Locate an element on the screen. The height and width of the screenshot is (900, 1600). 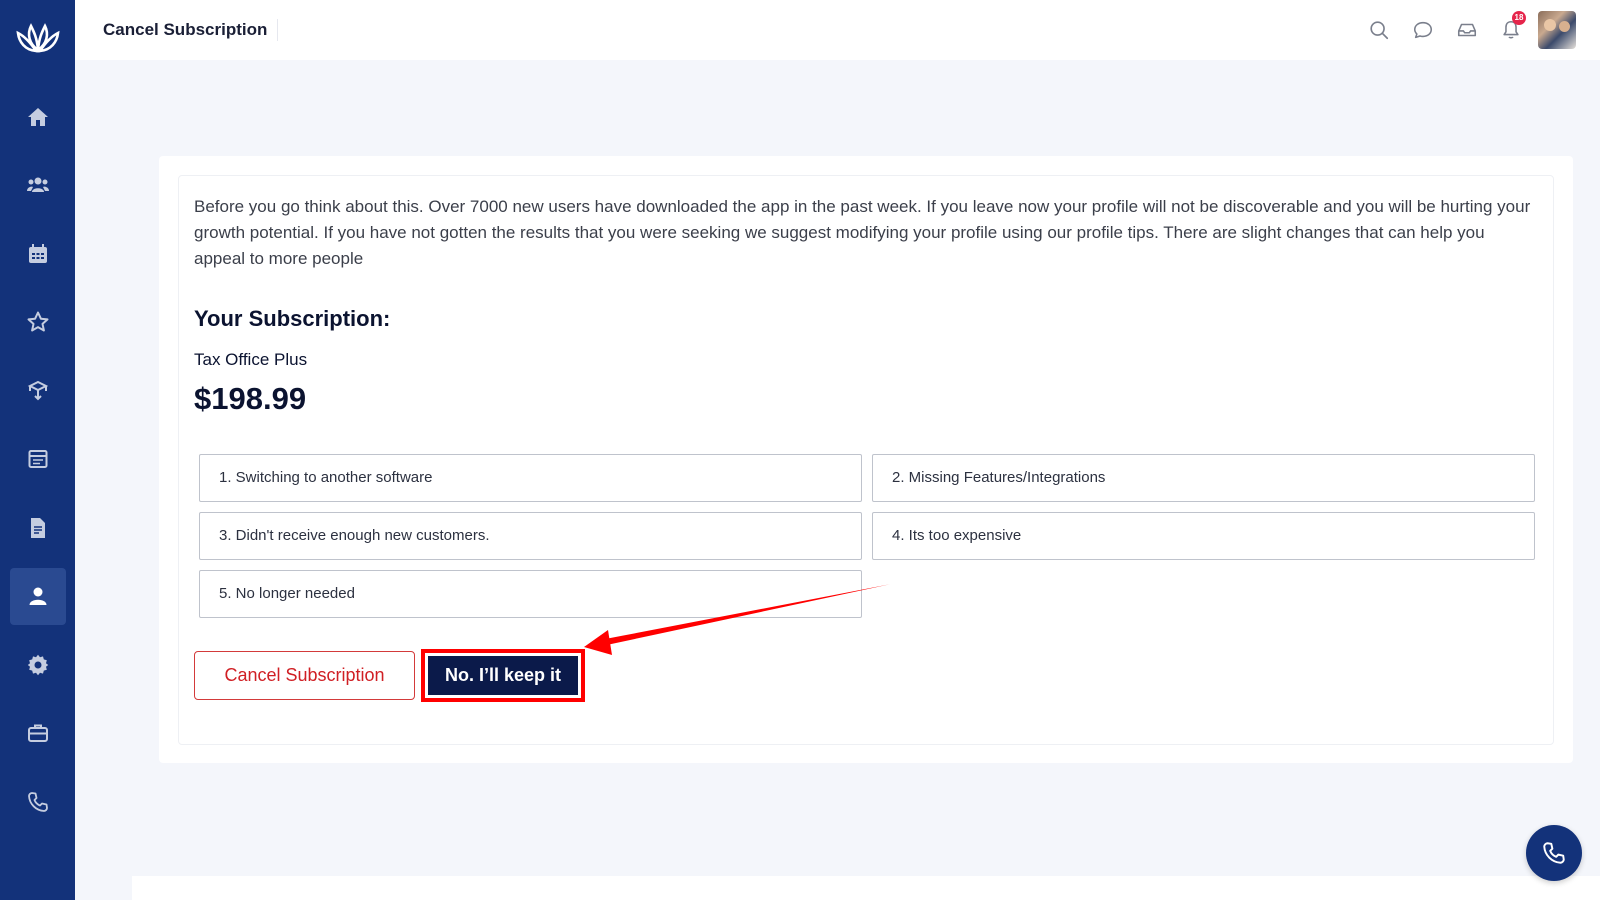
sidebar-item-packages is located at coordinates (38, 390).